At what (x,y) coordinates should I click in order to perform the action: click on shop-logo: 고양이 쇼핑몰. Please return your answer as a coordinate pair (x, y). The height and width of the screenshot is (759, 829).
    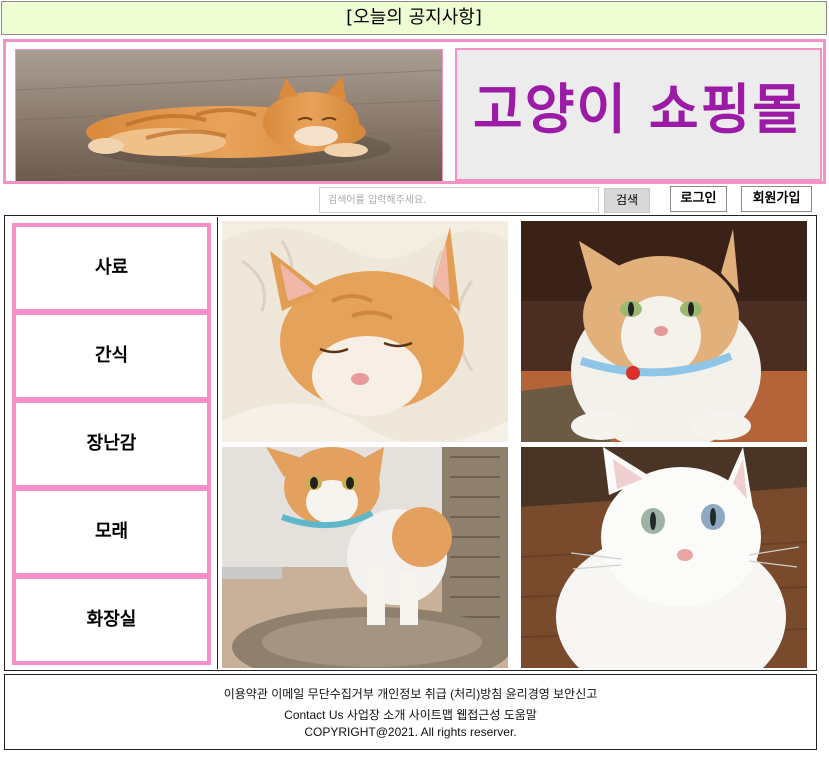
    Looking at the image, I should click on (638, 114).